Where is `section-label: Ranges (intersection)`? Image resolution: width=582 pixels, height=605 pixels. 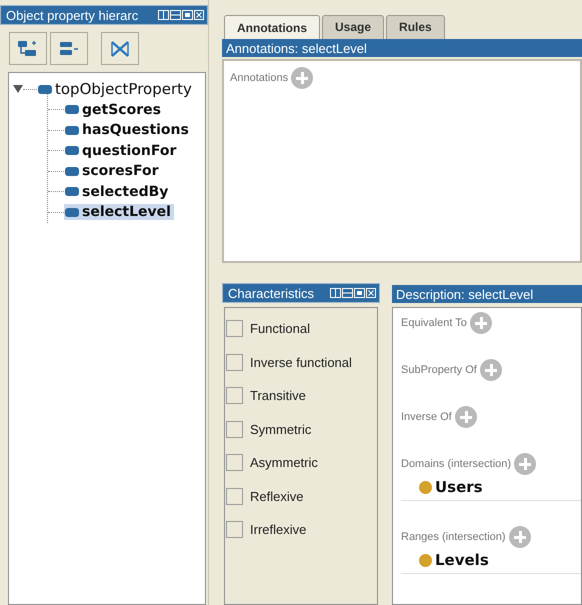 section-label: Ranges (intersection) is located at coordinates (453, 537).